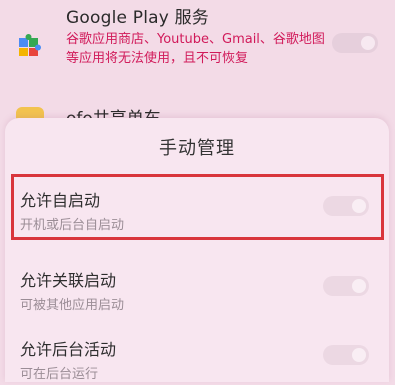 Image resolution: width=395 pixels, height=385 pixels. I want to click on sheet-title: 手动管理, so click(197, 148).